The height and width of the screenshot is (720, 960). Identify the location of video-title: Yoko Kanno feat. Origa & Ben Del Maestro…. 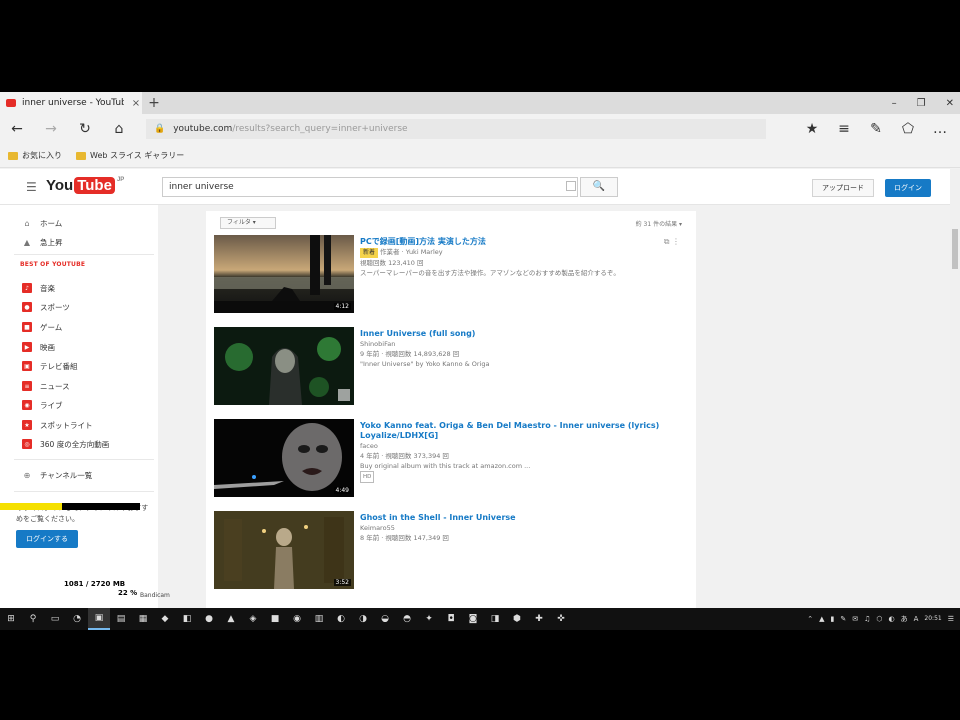
(520, 431).